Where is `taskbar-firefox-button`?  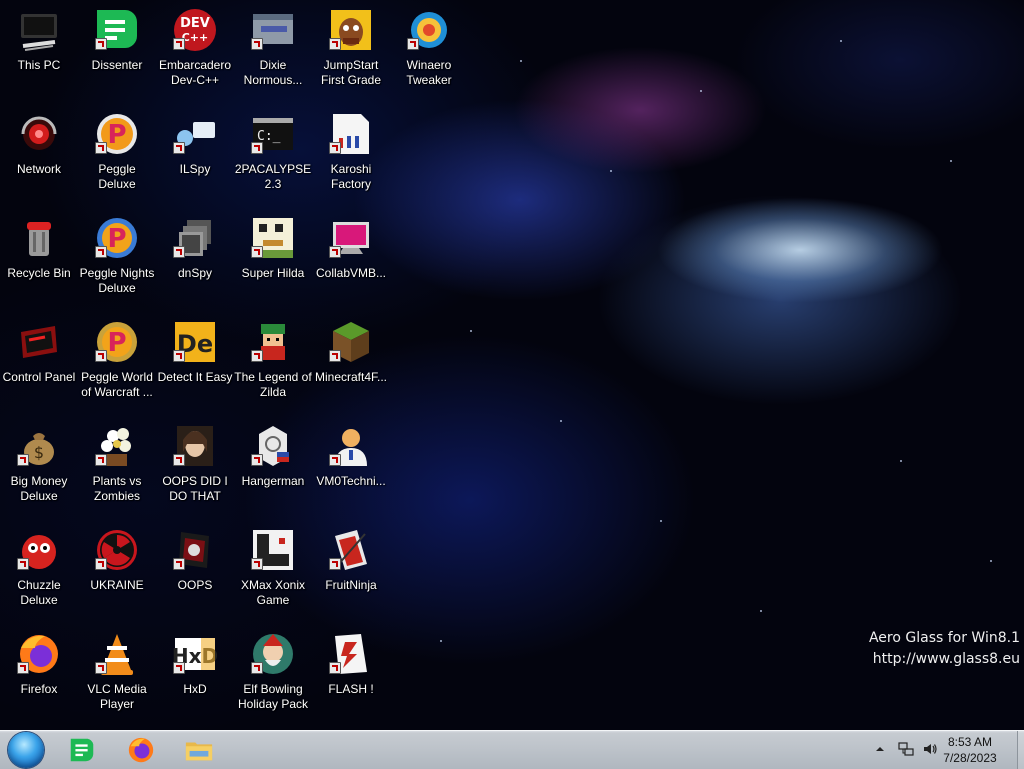 taskbar-firefox-button is located at coordinates (141, 750).